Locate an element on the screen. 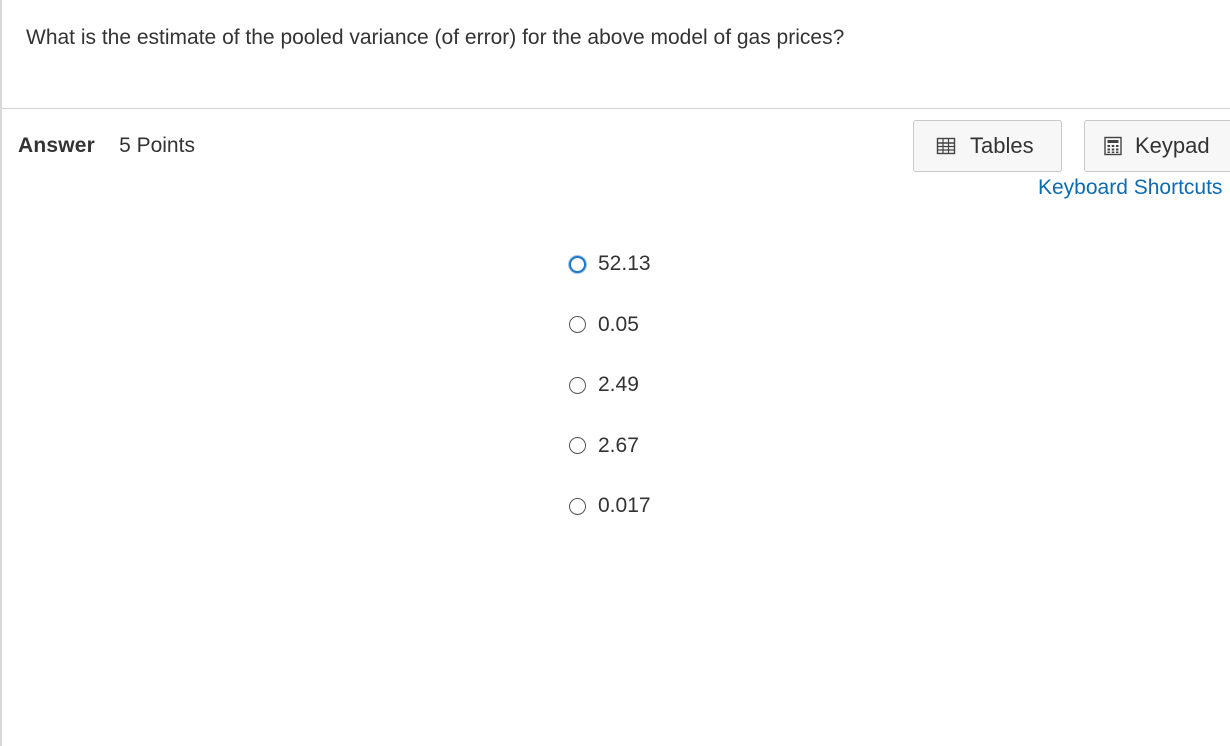 This screenshot has height=746, width=1230. keyboard-shortcuts-link: Keyboard Shortcuts is located at coordinates (1130, 188).